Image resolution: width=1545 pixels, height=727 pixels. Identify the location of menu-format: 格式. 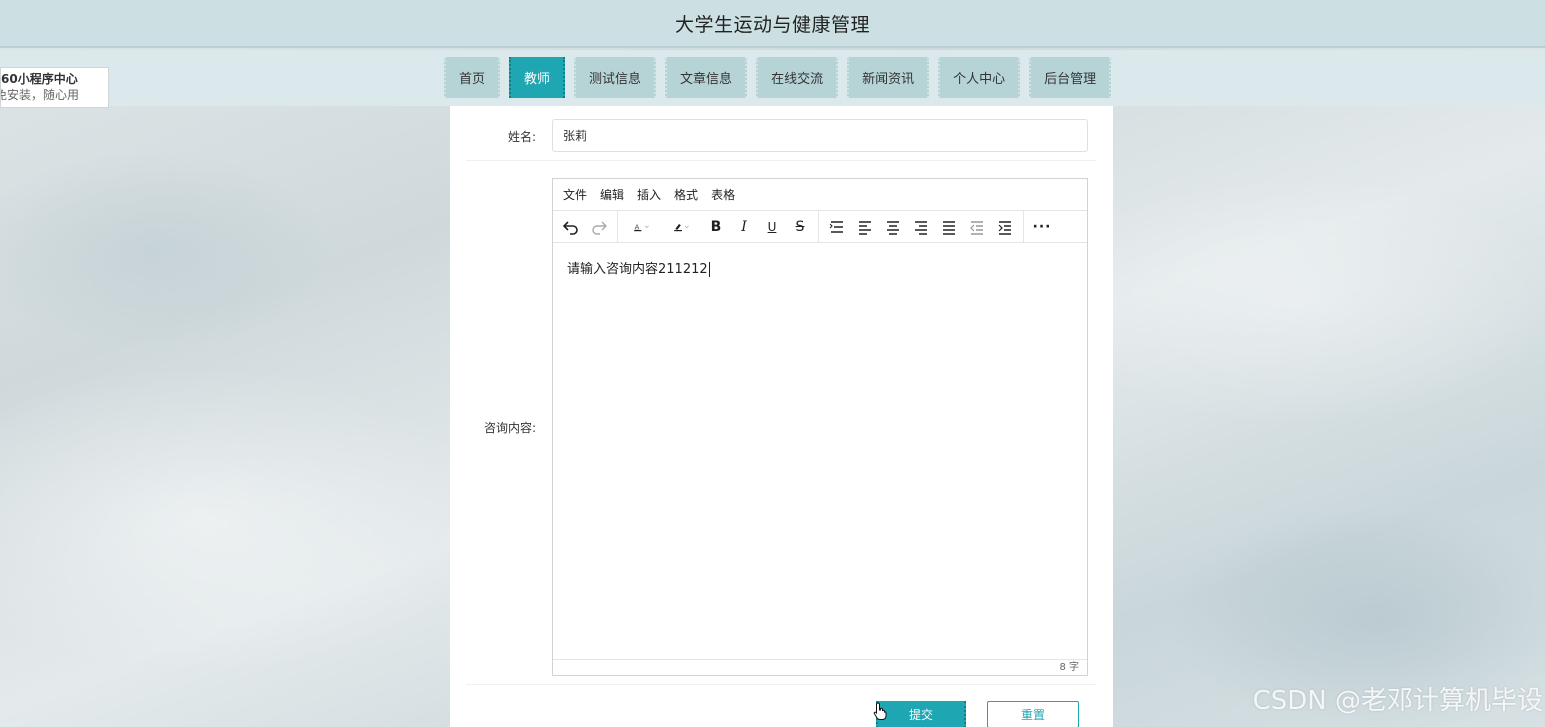
(686, 194).